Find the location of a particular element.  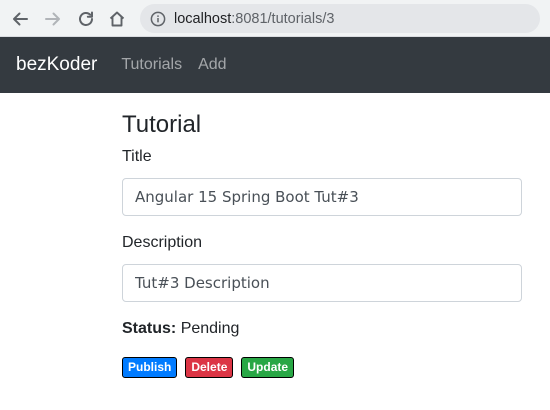

page-title: Tutorial is located at coordinates (162, 124).